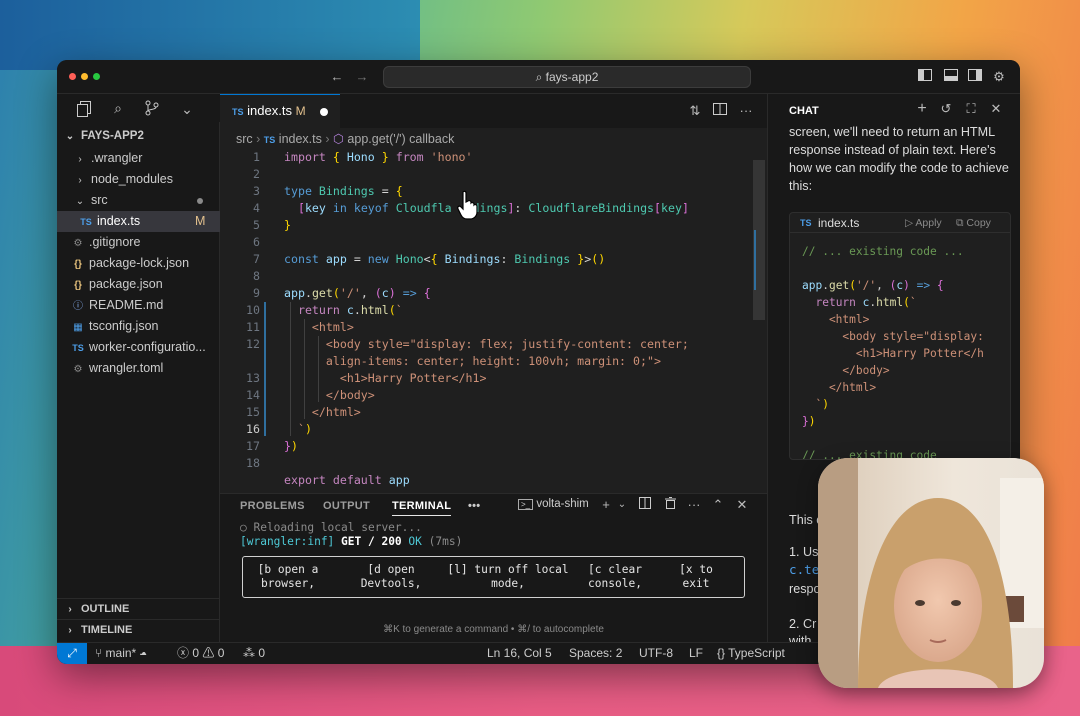  I want to click on language-mode: {} TypeScript, so click(751, 653).